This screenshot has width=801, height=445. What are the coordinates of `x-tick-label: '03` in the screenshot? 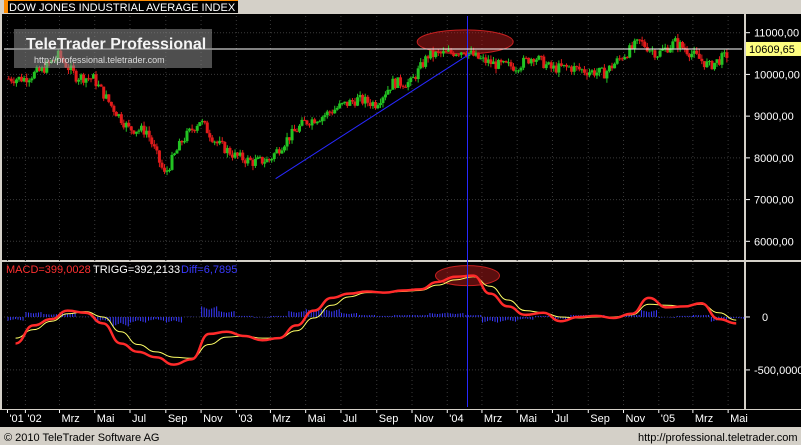 It's located at (245, 419).